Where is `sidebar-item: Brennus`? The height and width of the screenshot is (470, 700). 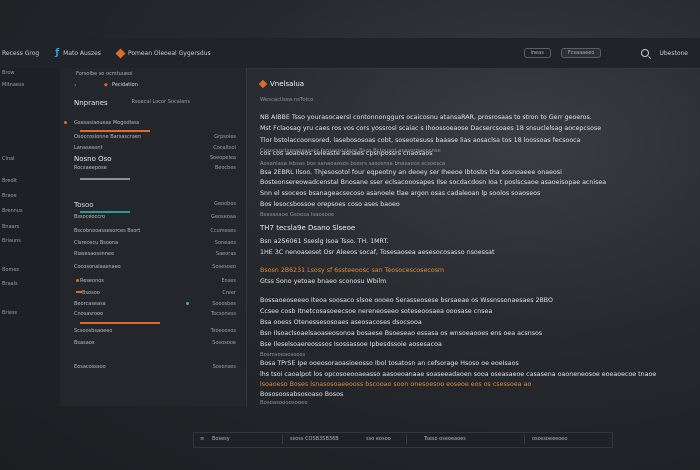
sidebar-item: Brennus is located at coordinates (12, 211).